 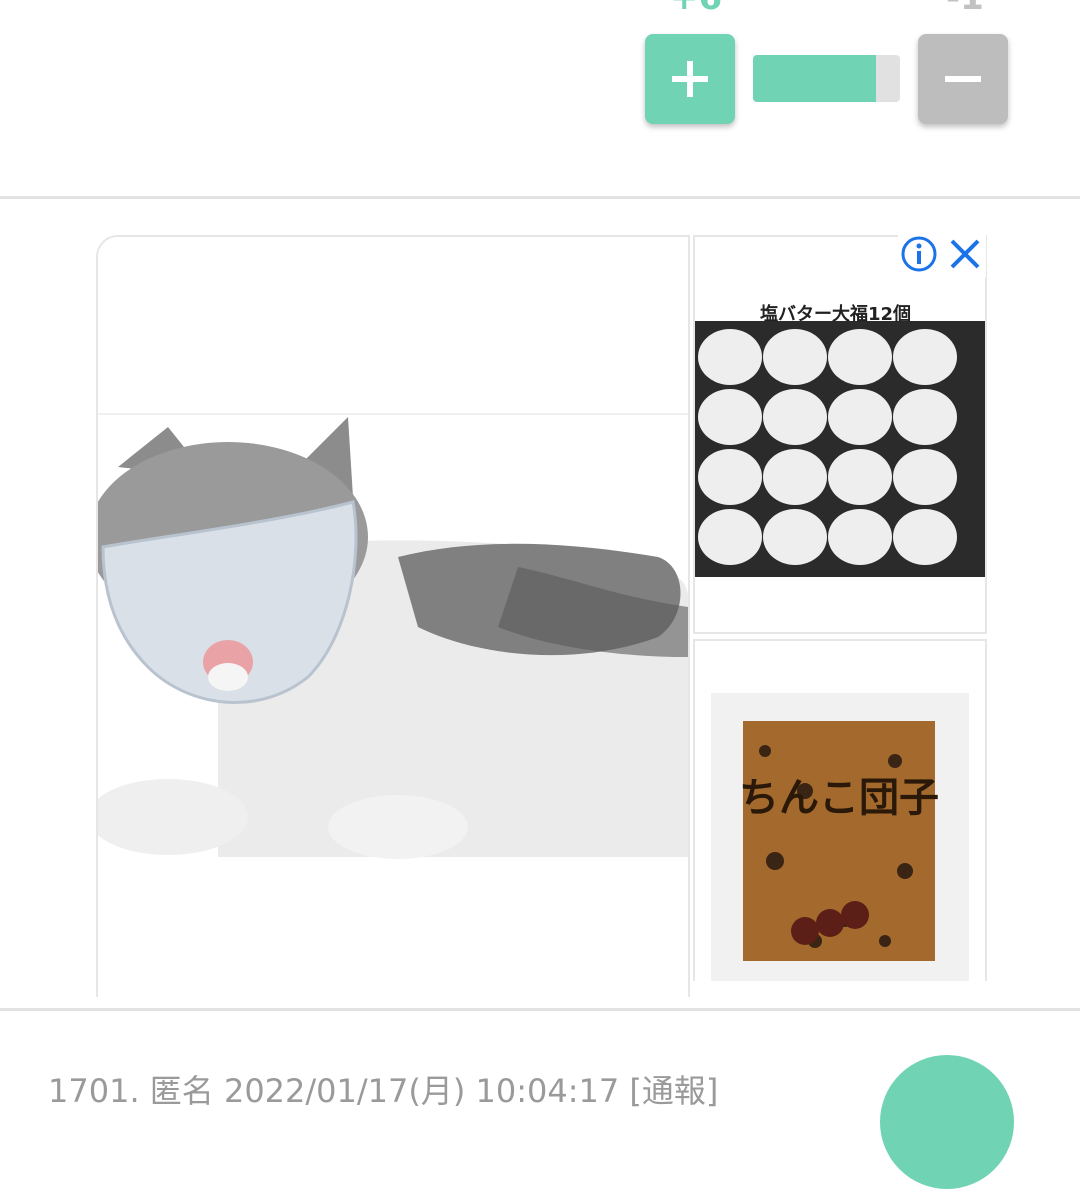 I want to click on minus-vote-button, so click(x=963, y=79).